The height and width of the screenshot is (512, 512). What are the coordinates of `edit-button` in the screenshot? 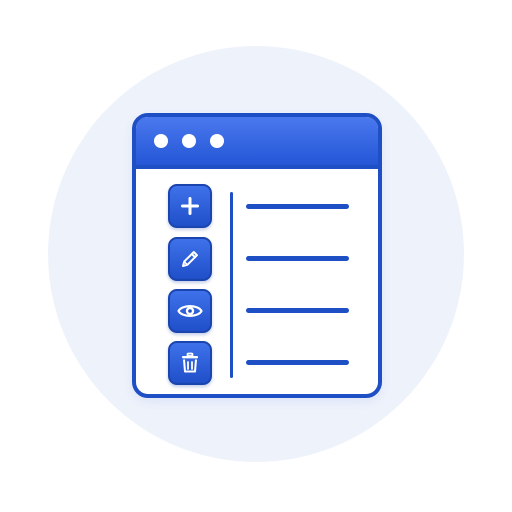 It's located at (190, 259).